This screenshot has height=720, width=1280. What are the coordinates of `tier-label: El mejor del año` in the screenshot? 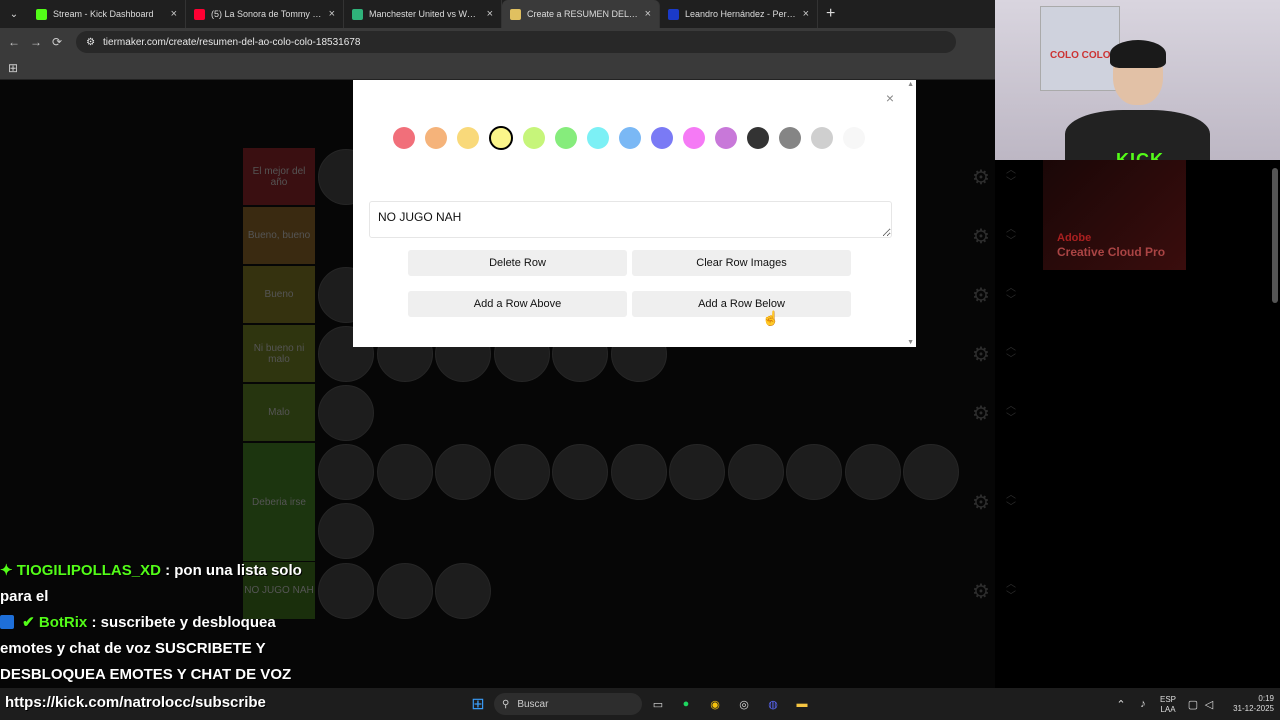 It's located at (279, 176).